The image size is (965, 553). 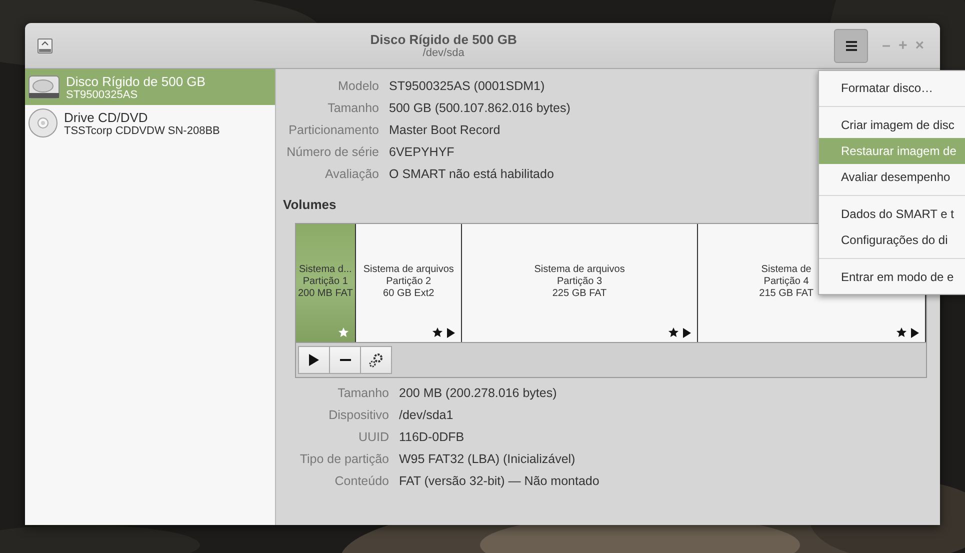 I want to click on partition-block: Sistema d... Partição 1 200 MB FAT, so click(x=326, y=283).